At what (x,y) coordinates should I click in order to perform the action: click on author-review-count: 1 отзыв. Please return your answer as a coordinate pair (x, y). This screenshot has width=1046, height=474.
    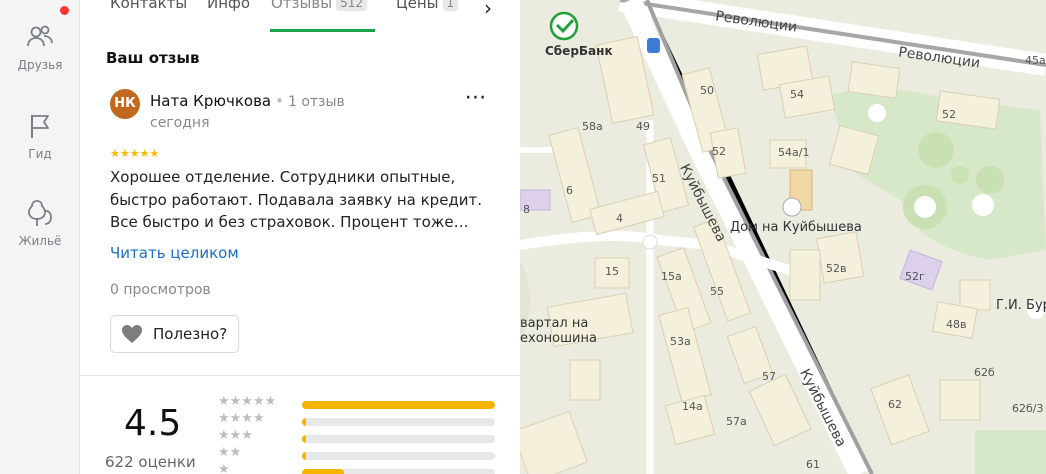
    Looking at the image, I should click on (316, 102).